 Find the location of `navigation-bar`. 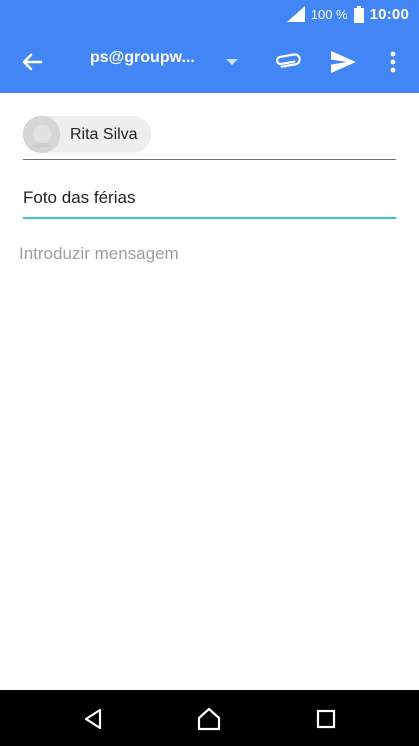

navigation-bar is located at coordinates (209, 718).